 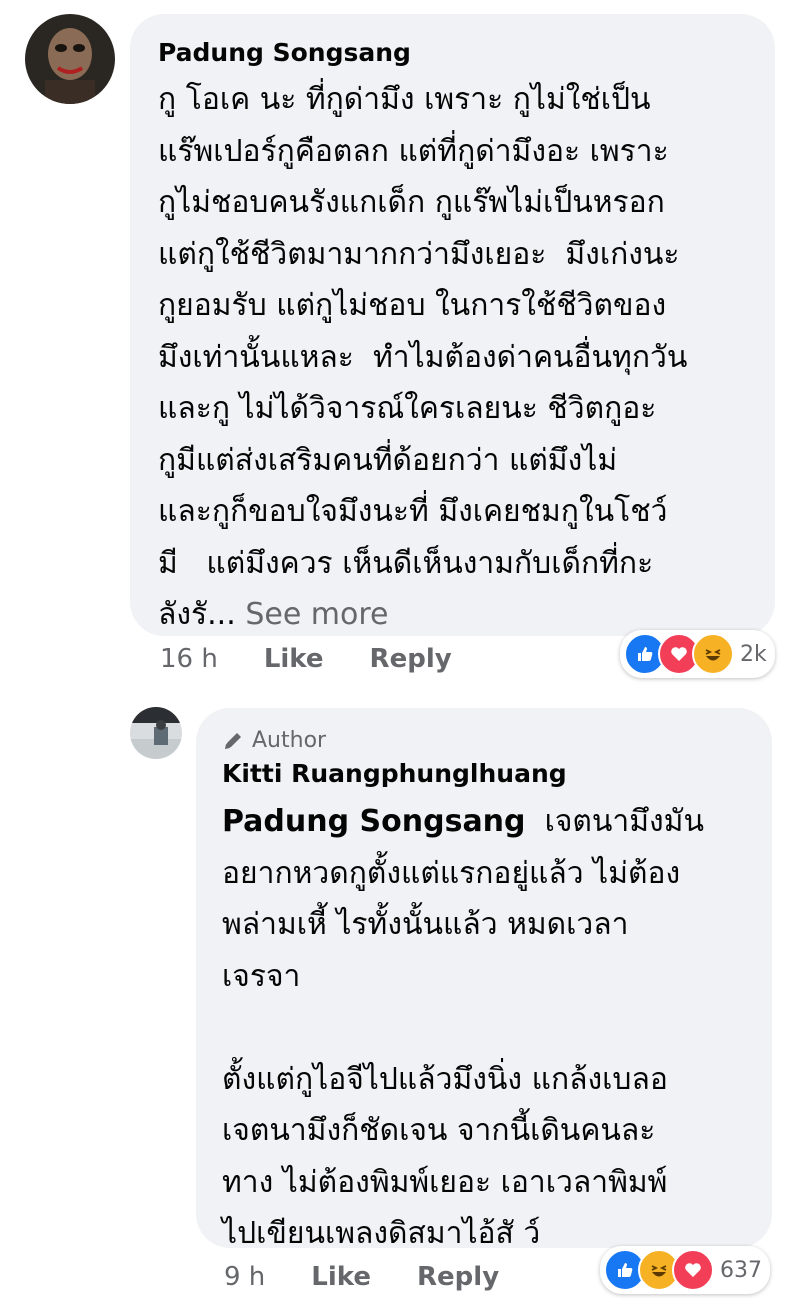 What do you see at coordinates (388, 460) in the screenshot?
I see `comment-line: กูมีแต่ส่งเสริมคนที่ด้อยกว่า แต่มึงไม่` at bounding box center [388, 460].